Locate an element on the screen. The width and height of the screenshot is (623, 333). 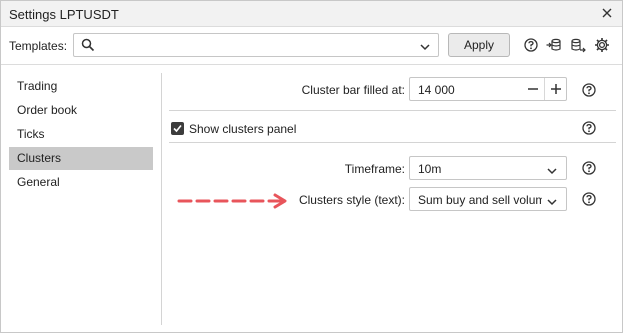
apply-button: Apply is located at coordinates (479, 45).